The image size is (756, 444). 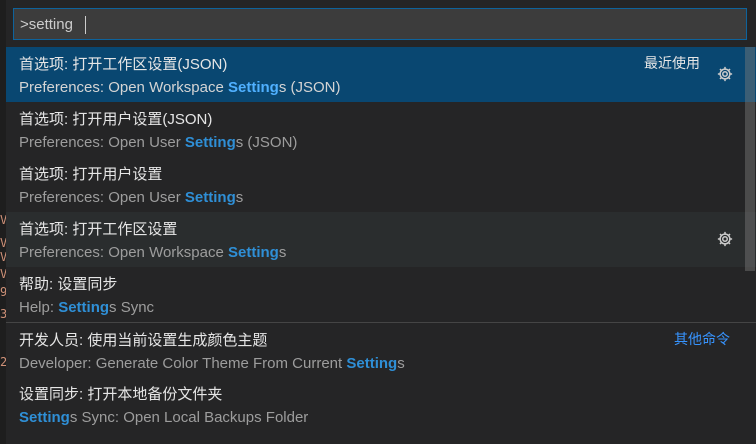 What do you see at coordinates (91, 174) in the screenshot?
I see `item-title: 首选项: 打开用户设置` at bounding box center [91, 174].